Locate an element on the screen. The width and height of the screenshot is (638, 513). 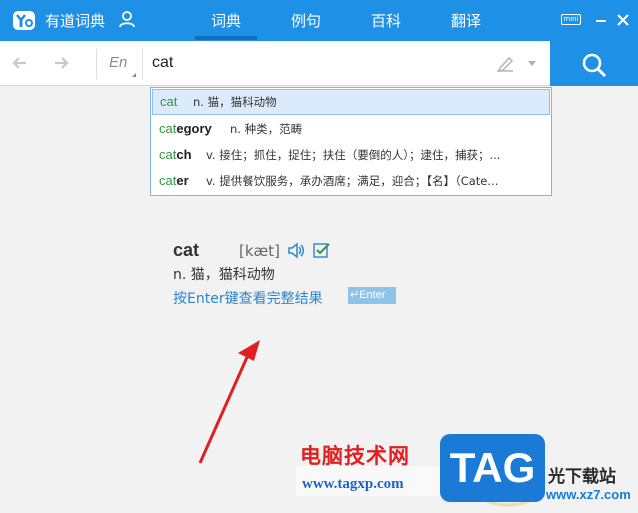
language-corner-icon is located at coordinates (134, 75).